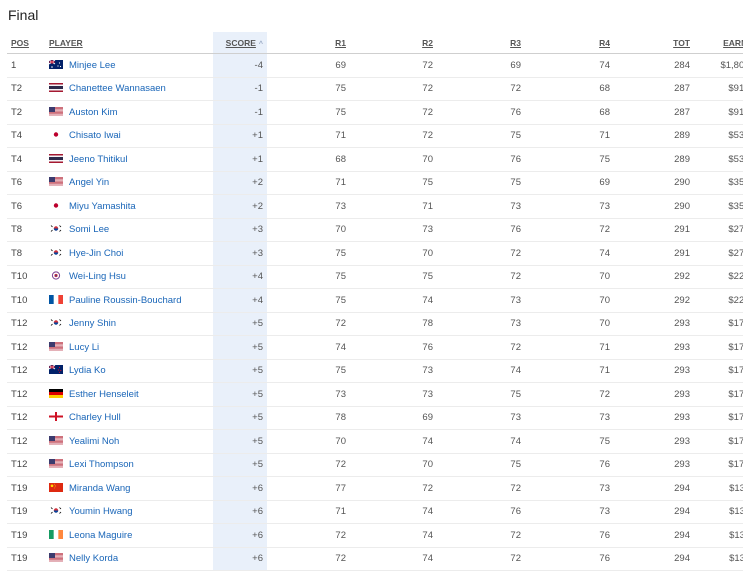 This screenshot has width=743, height=571. Describe the element at coordinates (308, 559) in the screenshot. I see `cell-r1: 72` at that location.